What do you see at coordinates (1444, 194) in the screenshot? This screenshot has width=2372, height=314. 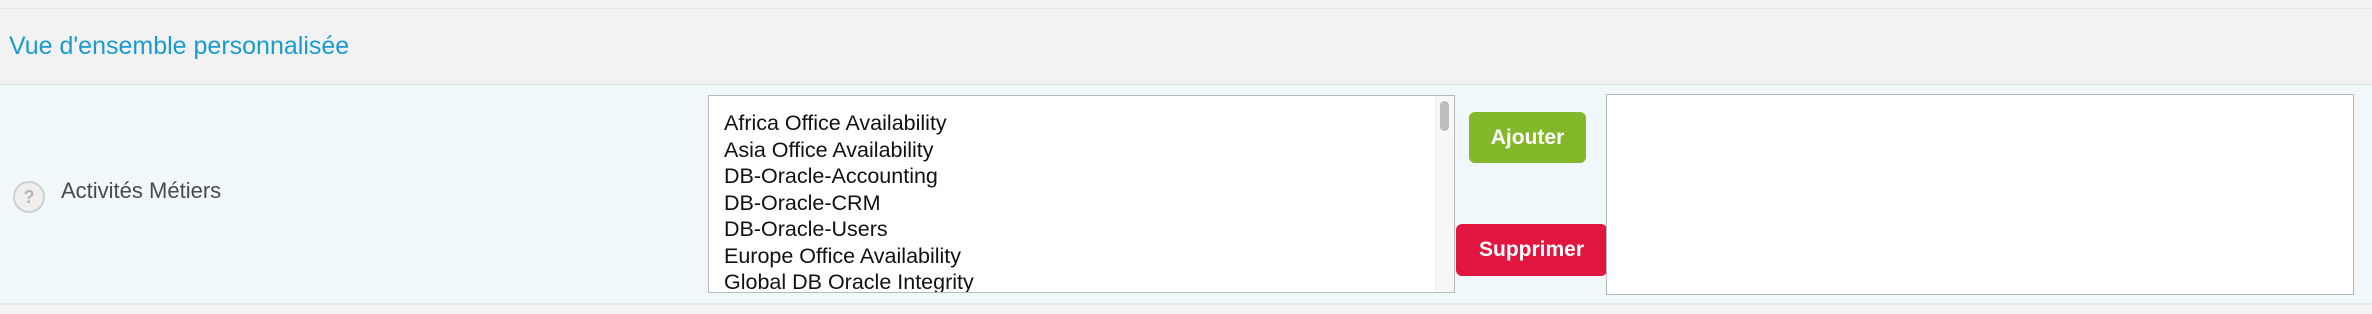 I see `listbox-scrollbar` at bounding box center [1444, 194].